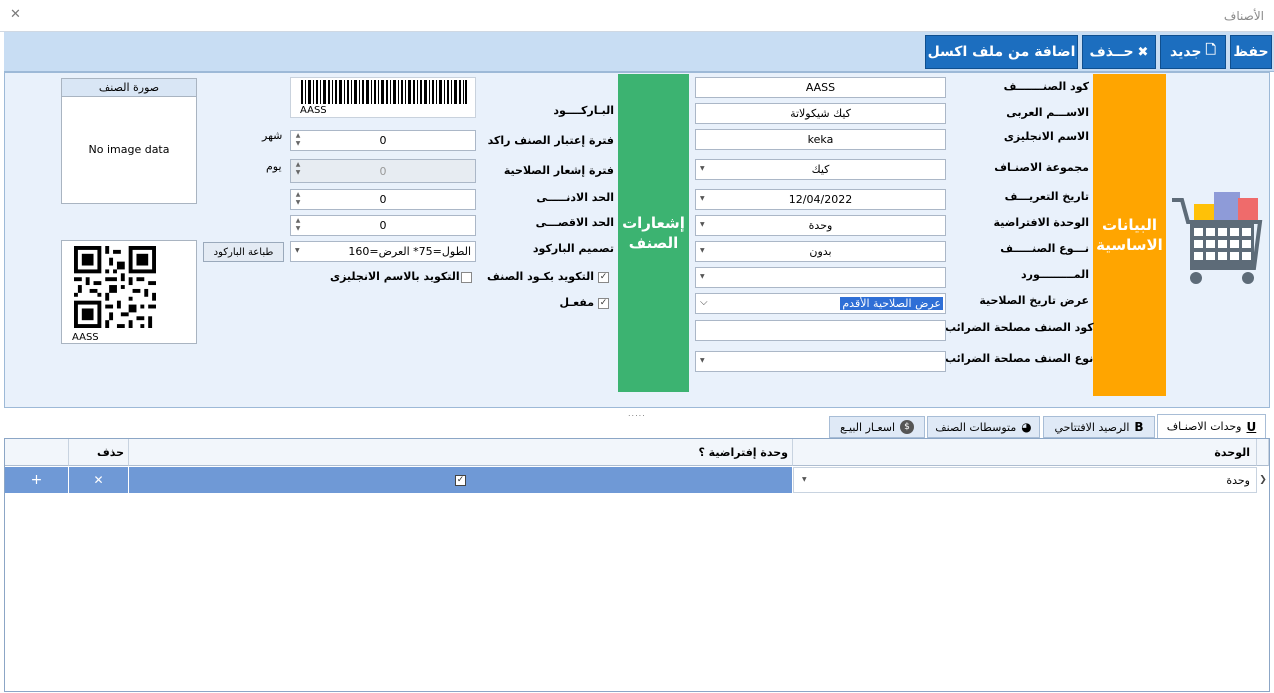  What do you see at coordinates (85, 337) in the screenshot?
I see `qr-caption: AASS` at bounding box center [85, 337].